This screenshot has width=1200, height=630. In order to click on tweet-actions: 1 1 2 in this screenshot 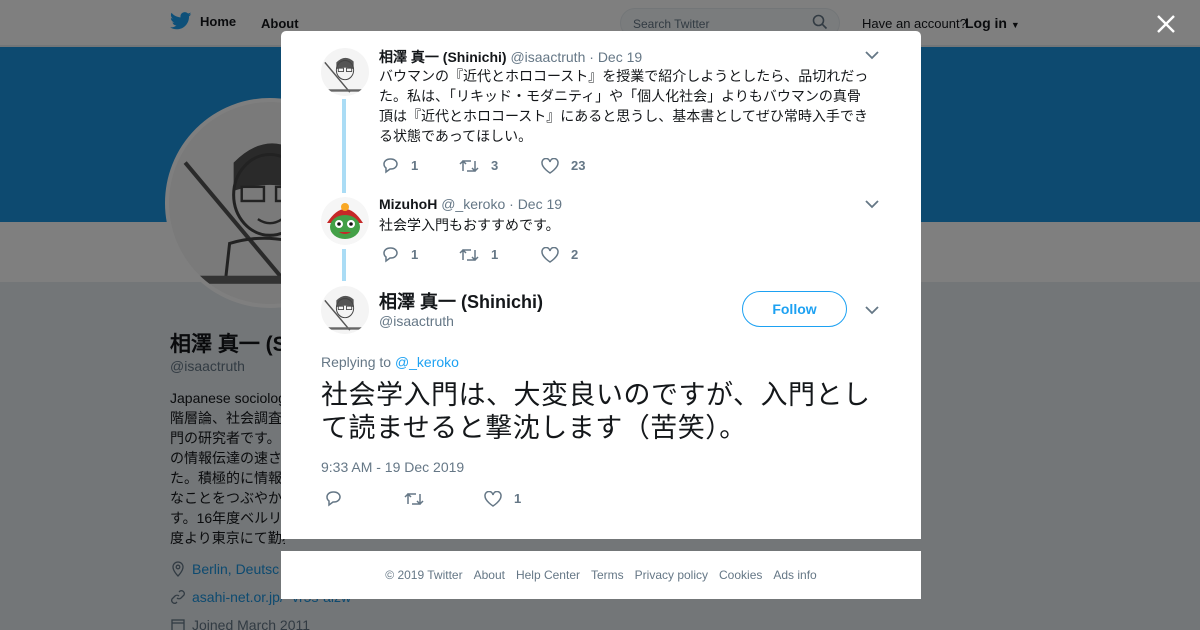, I will do `click(479, 254)`.